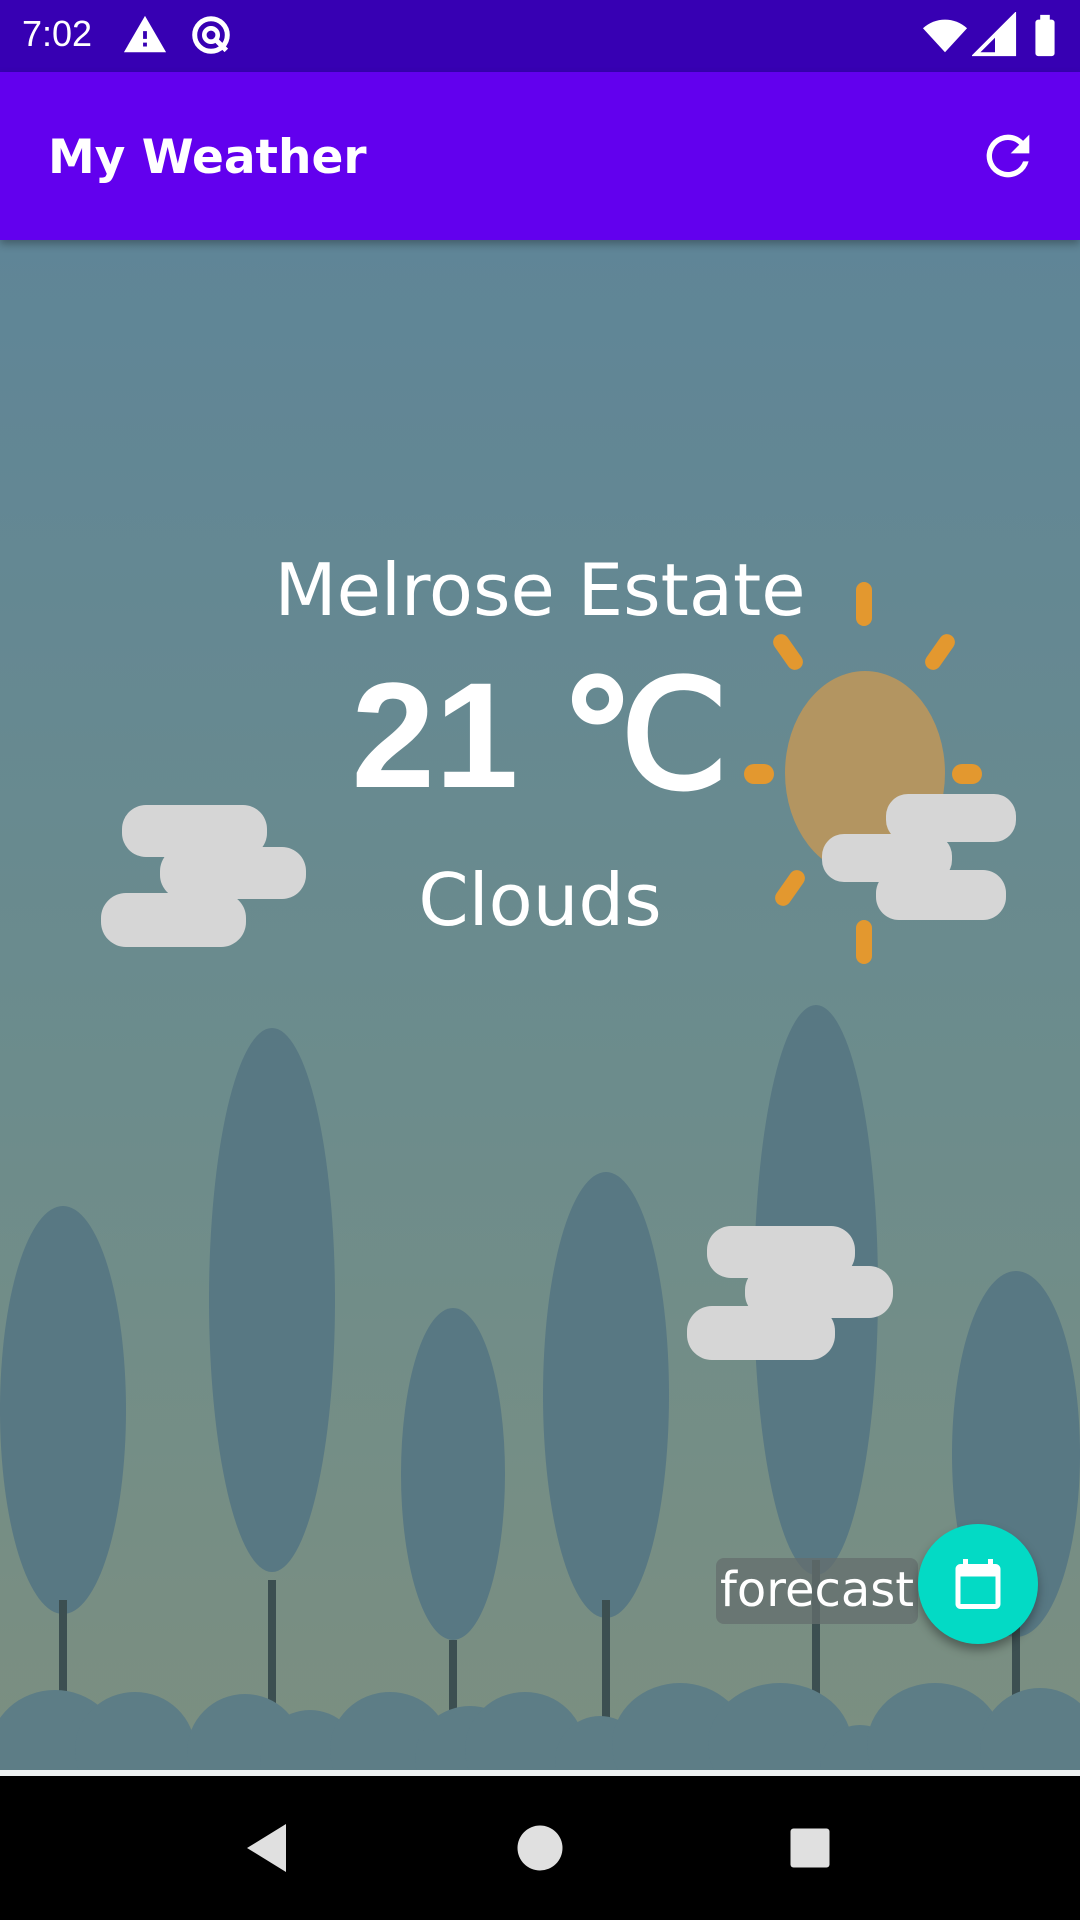  I want to click on warning-icon, so click(145, 34).